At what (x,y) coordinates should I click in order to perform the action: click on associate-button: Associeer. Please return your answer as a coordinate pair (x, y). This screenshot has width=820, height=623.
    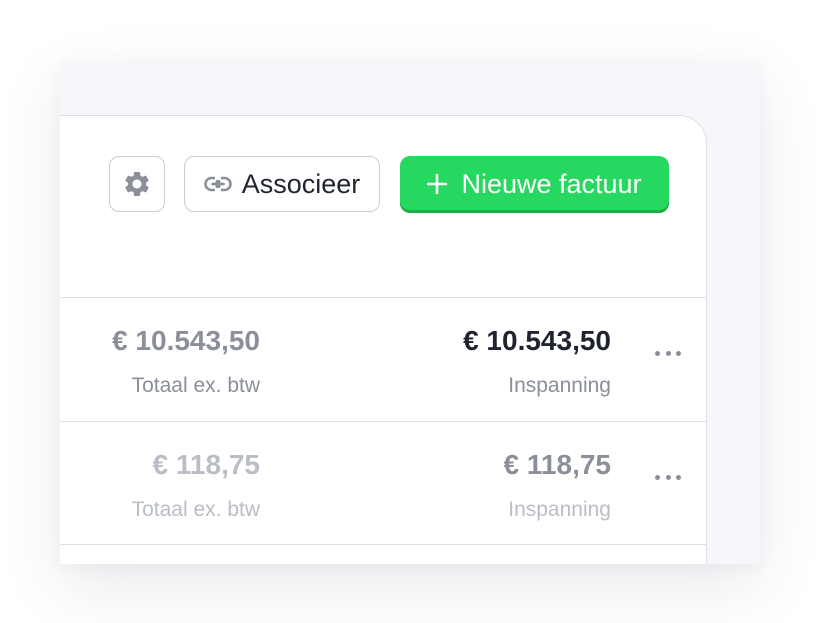
    Looking at the image, I should click on (282, 184).